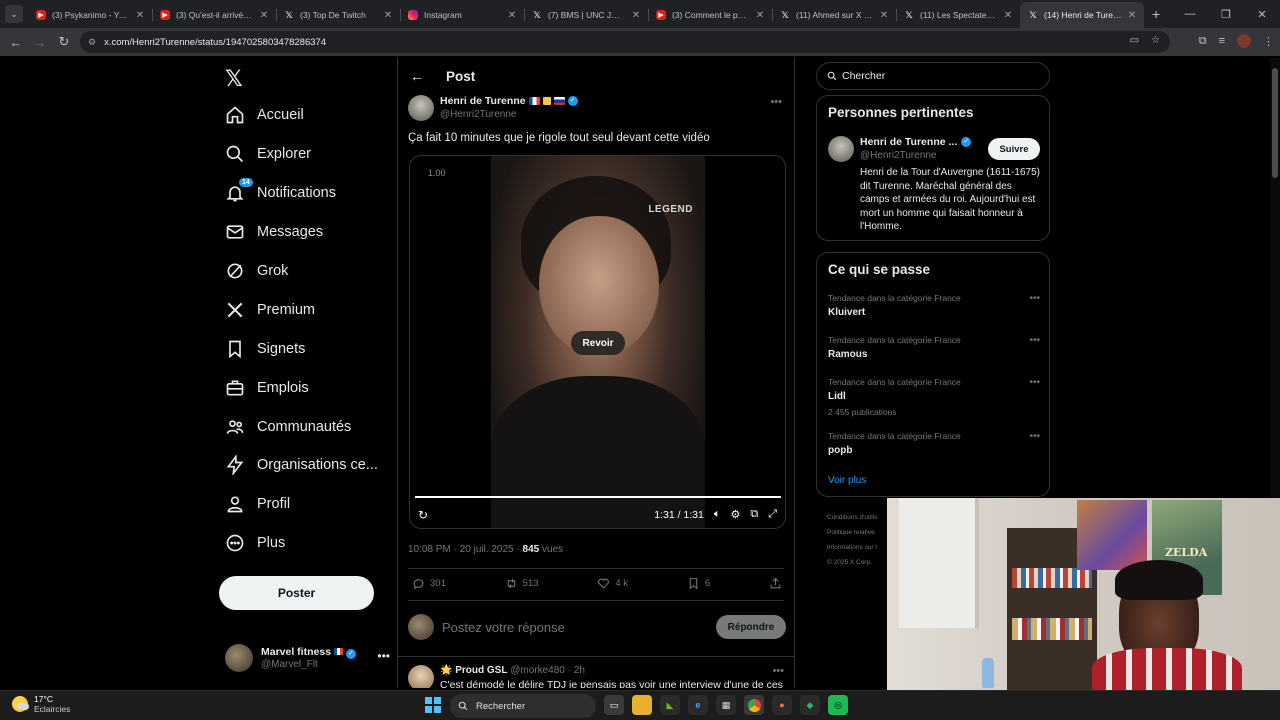 This screenshot has width=1280, height=720. What do you see at coordinates (754, 705) in the screenshot?
I see `chrome-icon` at bounding box center [754, 705].